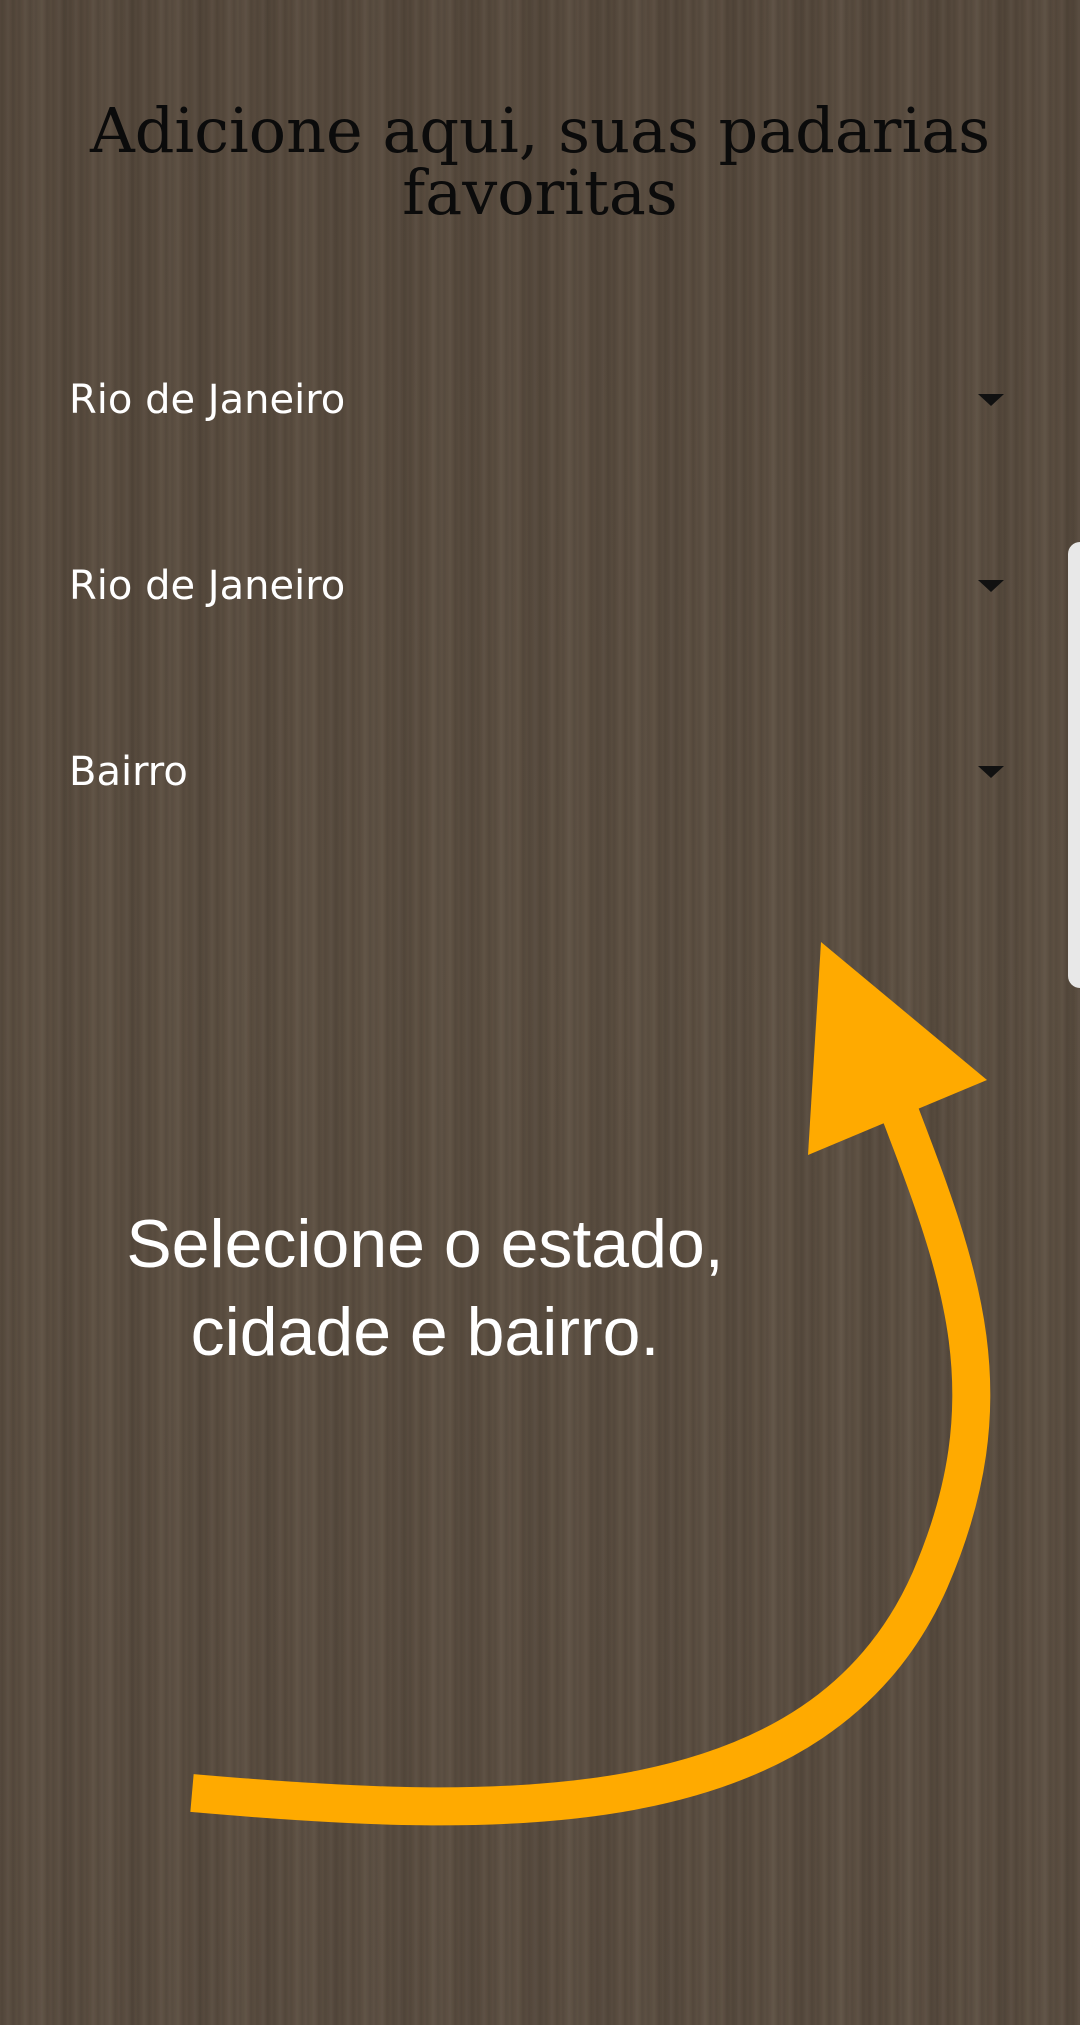 The width and height of the screenshot is (1080, 2025). Describe the element at coordinates (425, 1244) in the screenshot. I see `hint-line-1: Selecione o estado,` at that location.